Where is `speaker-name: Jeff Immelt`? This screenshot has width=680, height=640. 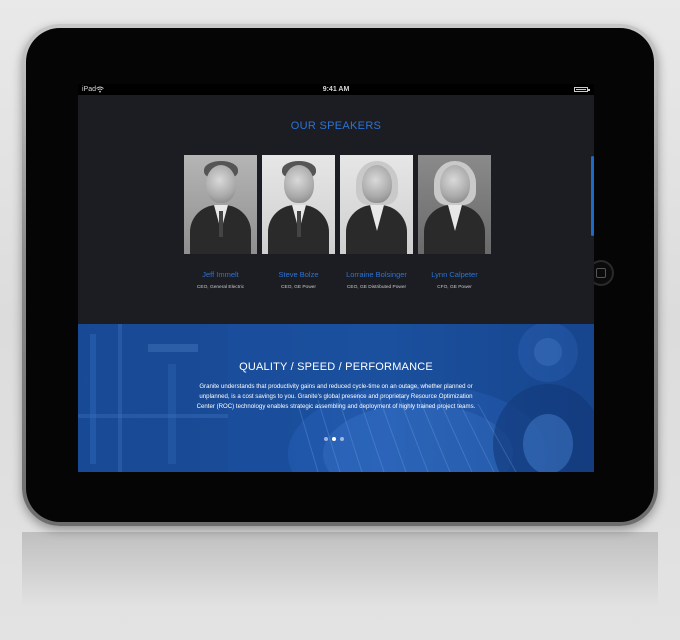
speaker-name: Jeff Immelt is located at coordinates (220, 274).